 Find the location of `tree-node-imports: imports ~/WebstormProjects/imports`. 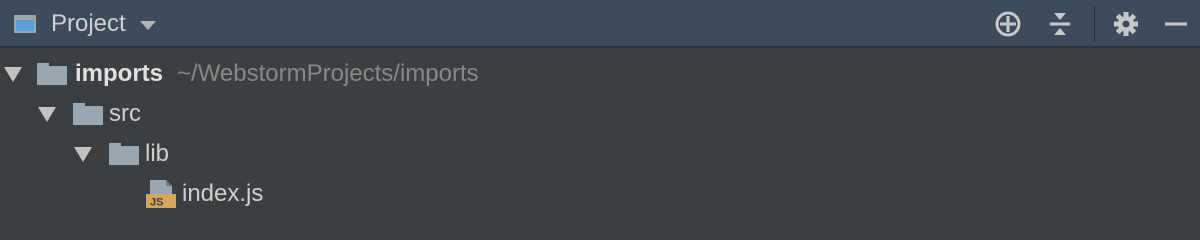

tree-node-imports: imports ~/WebstormProjects/imports is located at coordinates (241, 74).